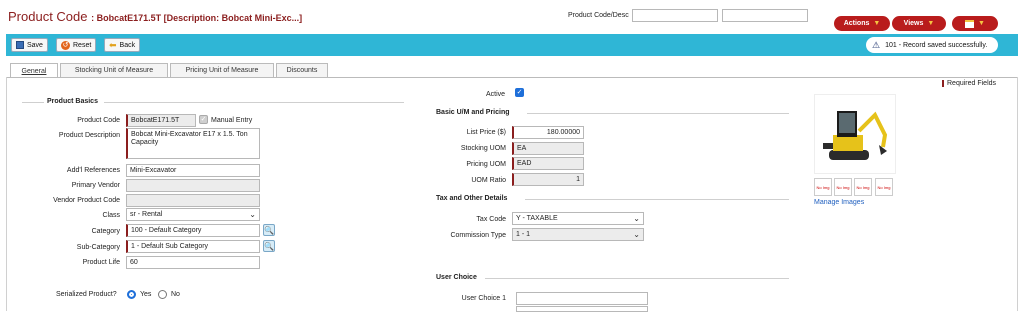 The image size is (1024, 312). I want to click on user-choice-2-field, so click(582, 309).